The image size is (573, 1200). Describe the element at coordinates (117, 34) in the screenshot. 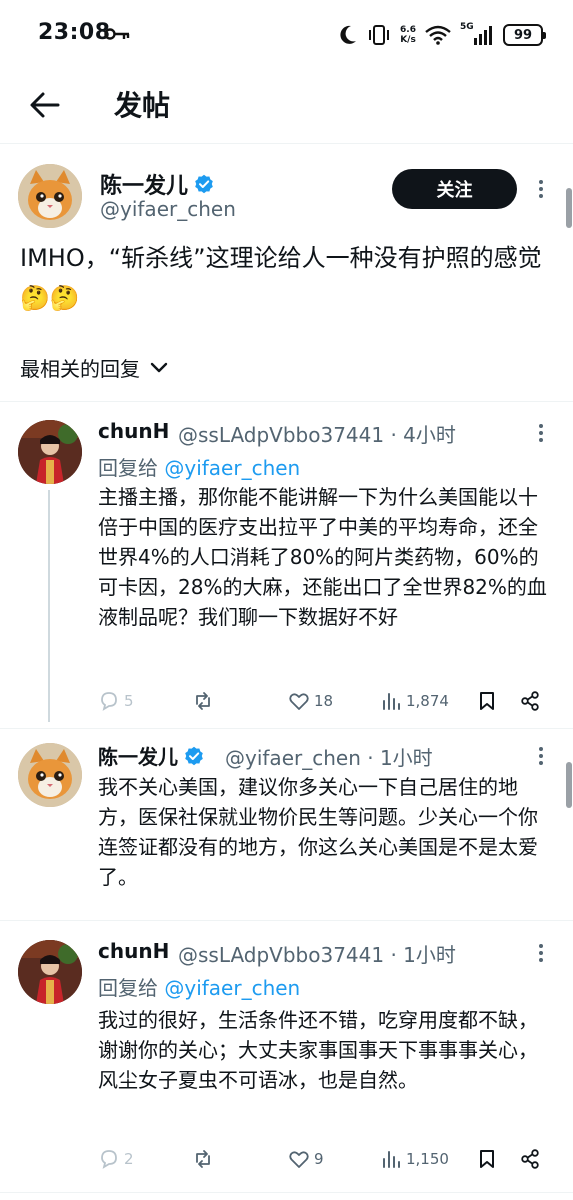

I see `key-icon` at that location.